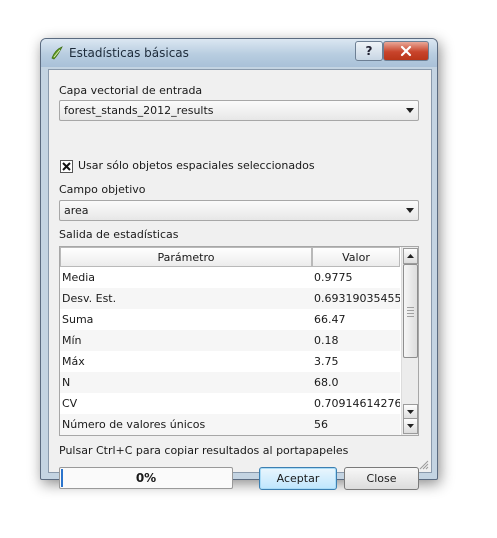 The width and height of the screenshot is (497, 538). I want to click on help-label: ?, so click(369, 51).